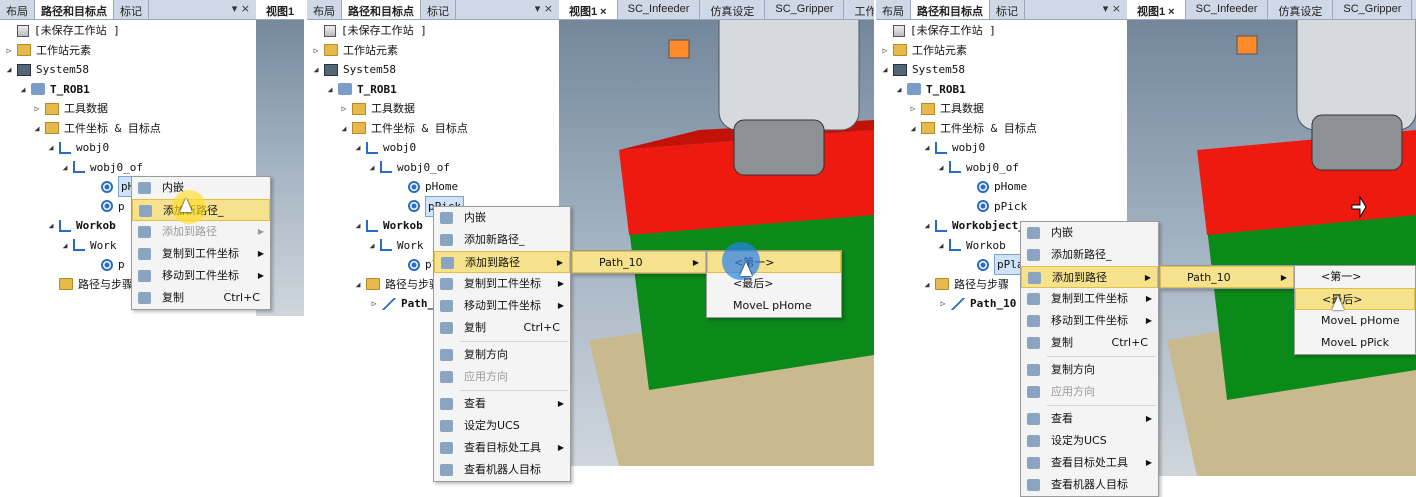 The width and height of the screenshot is (1416, 497). Describe the element at coordinates (385, 147) in the screenshot. I see `tree-node: ◢ wobj0` at that location.